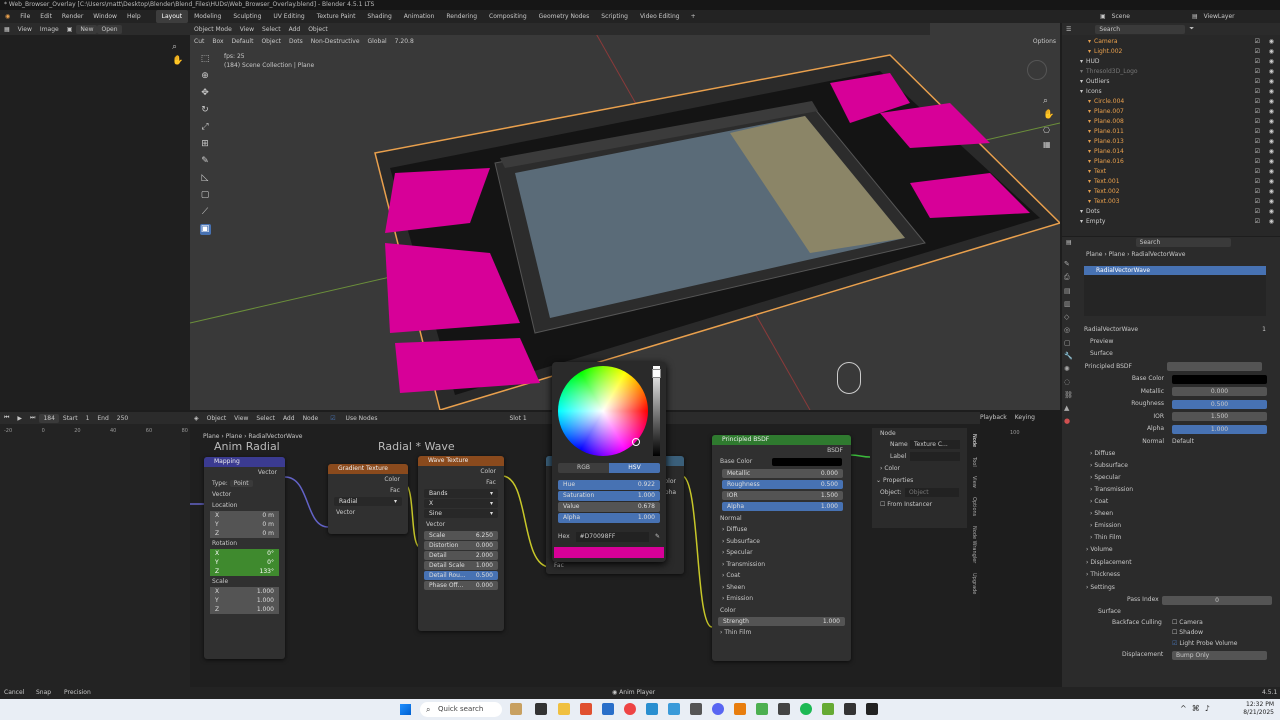  What do you see at coordinates (461, 545) in the screenshot?
I see `wave-field: Distortion 0.000` at bounding box center [461, 545].